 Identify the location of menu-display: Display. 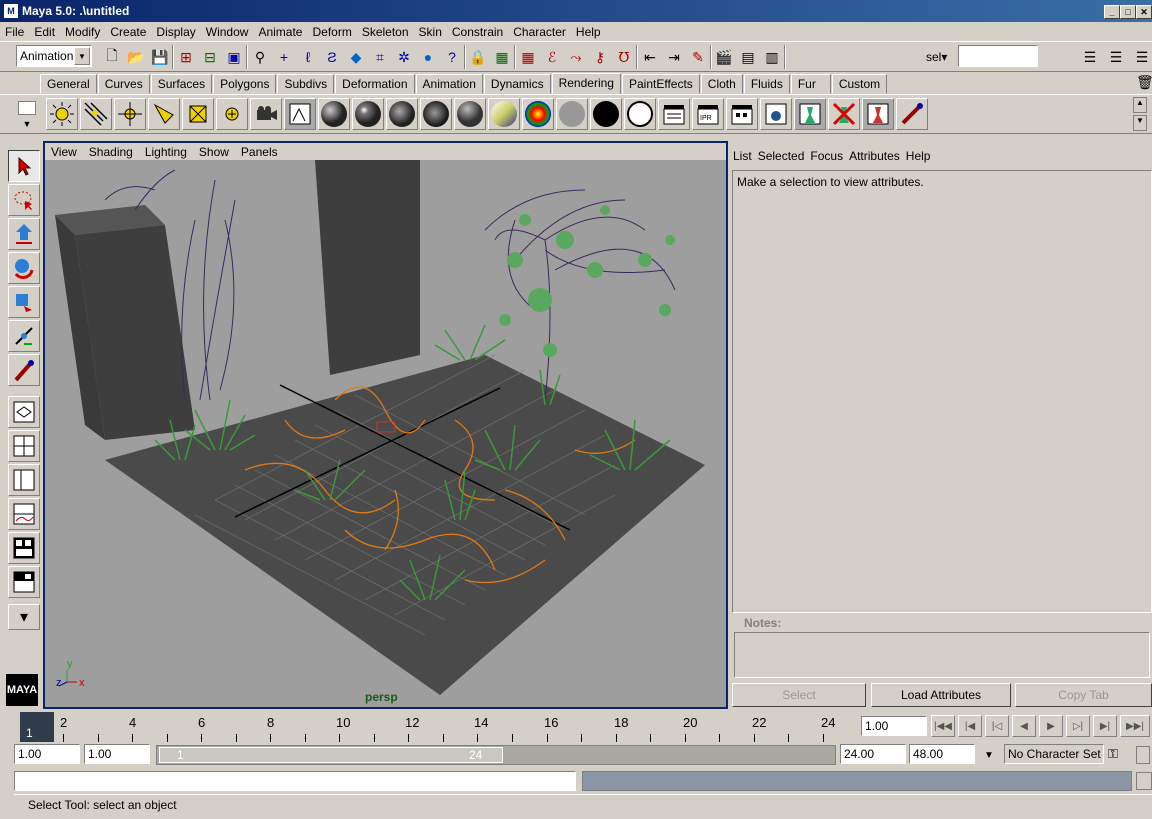
(175, 32).